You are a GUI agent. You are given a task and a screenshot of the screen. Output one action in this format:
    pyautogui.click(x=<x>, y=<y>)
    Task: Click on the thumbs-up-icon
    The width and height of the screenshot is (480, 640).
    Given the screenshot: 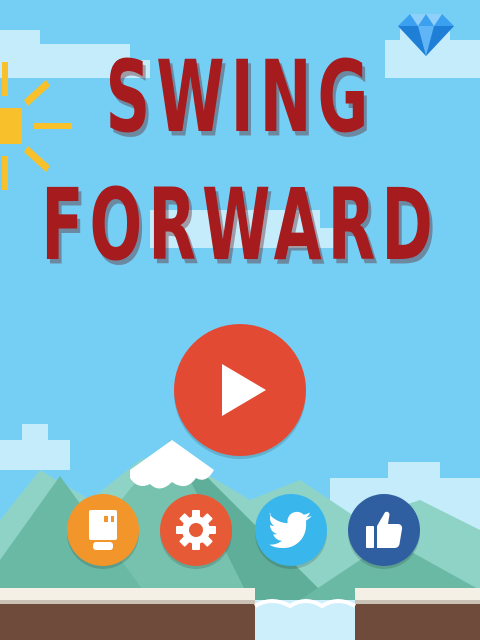 What is the action you would take?
    pyautogui.click(x=384, y=529)
    